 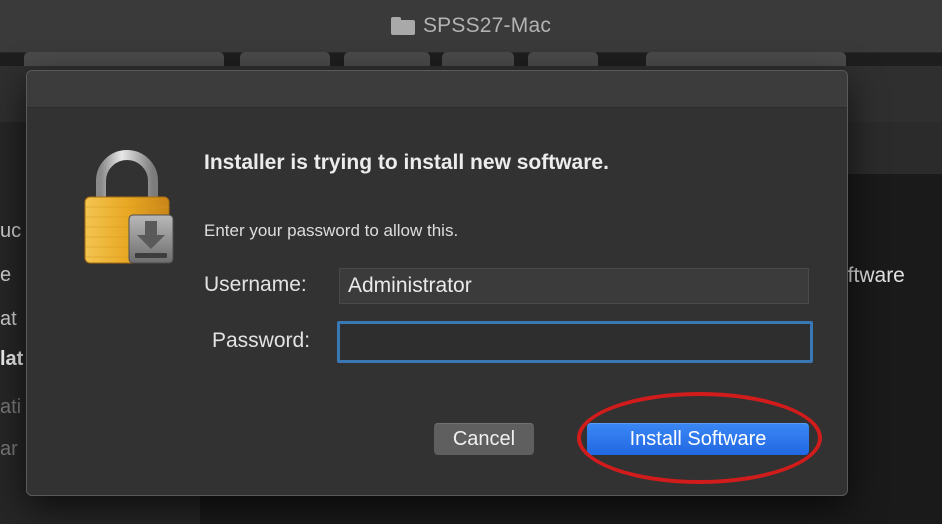 What do you see at coordinates (563, 59) in the screenshot?
I see `toolbar-tag-button` at bounding box center [563, 59].